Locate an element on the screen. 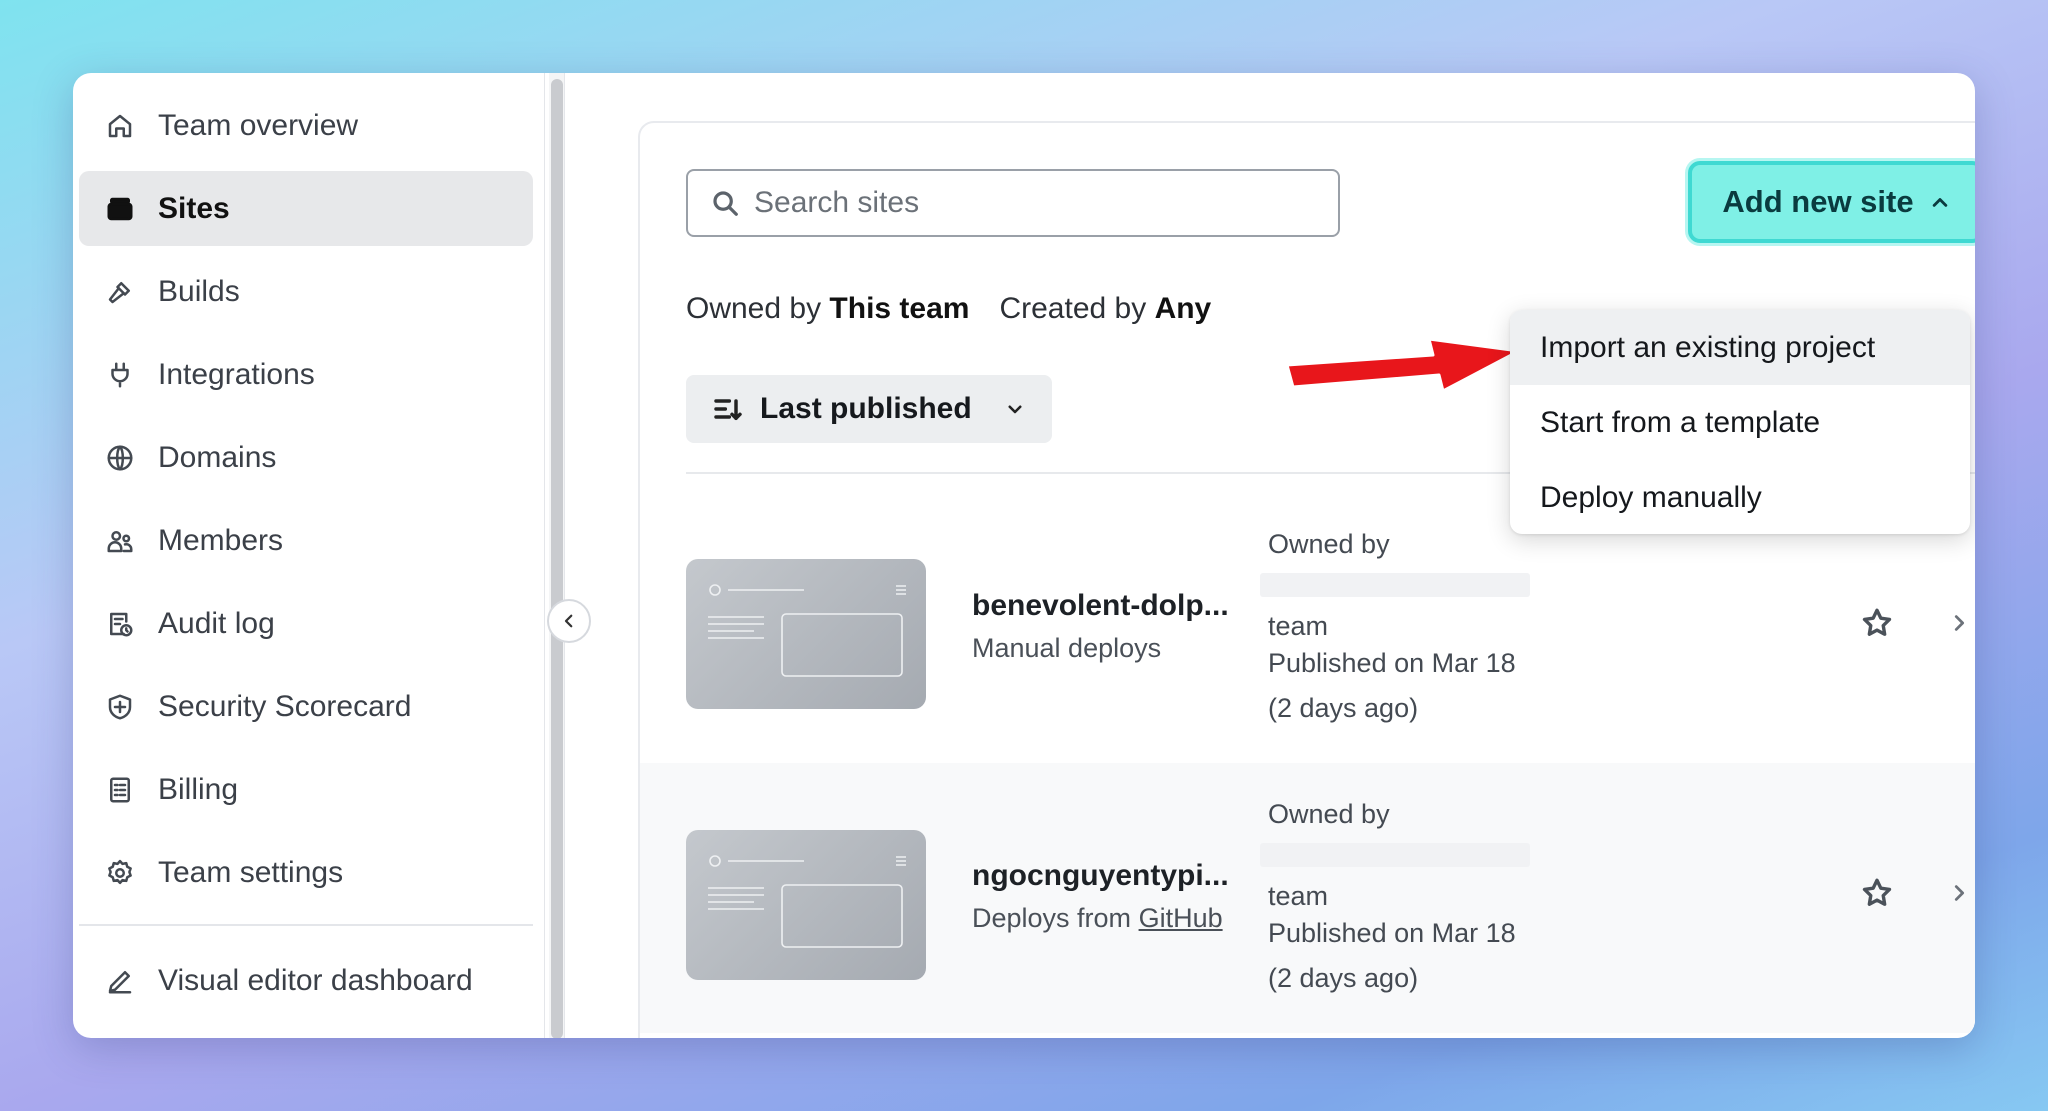 This screenshot has width=2048, height=1111. sidebar-item-integrations: Integrations is located at coordinates (306, 374).